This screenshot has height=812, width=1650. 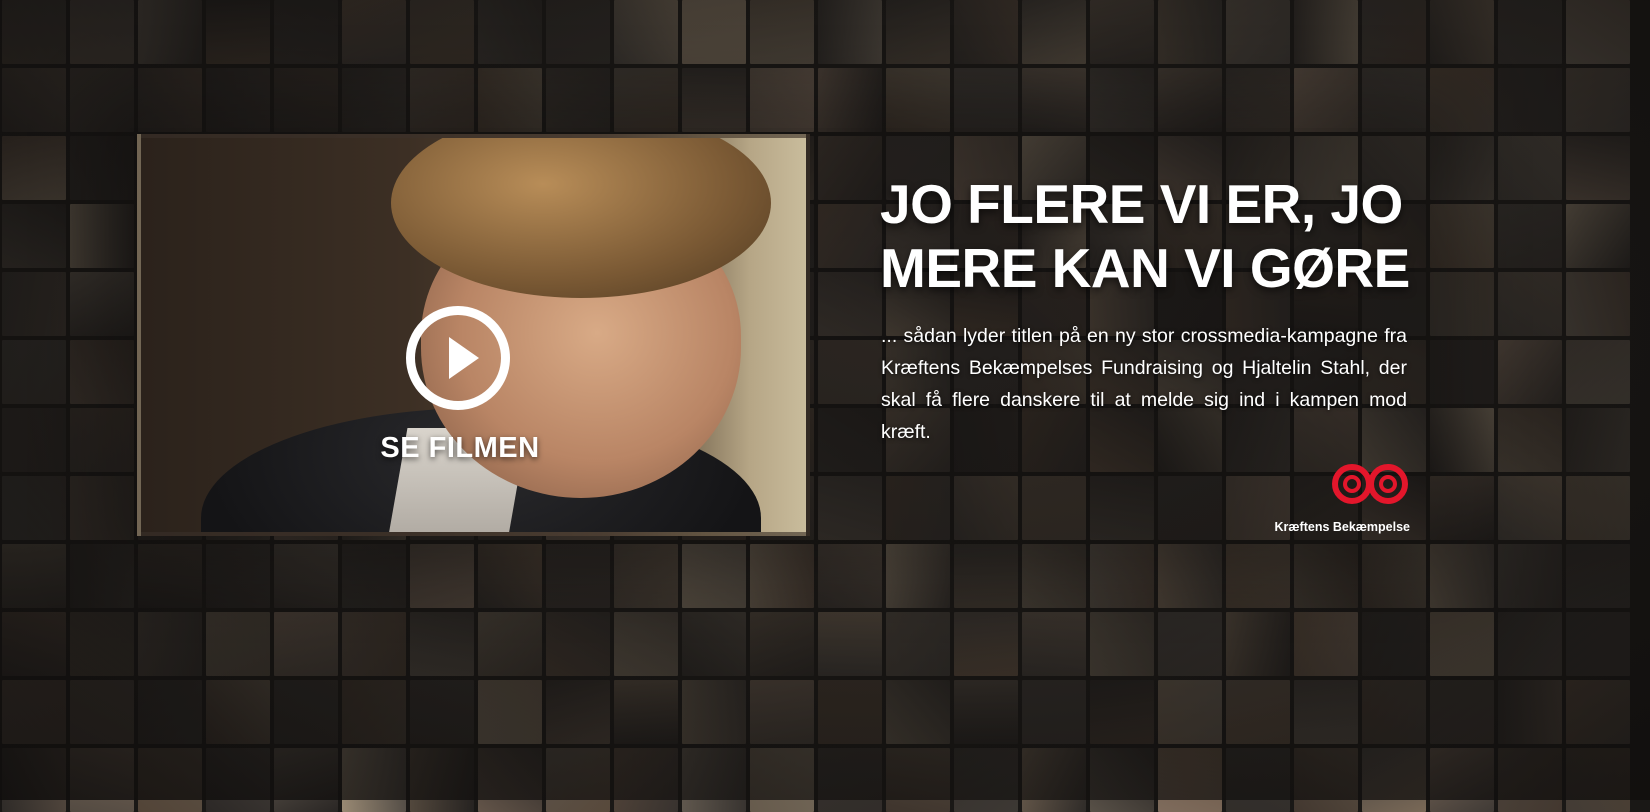 What do you see at coordinates (458, 358) in the screenshot?
I see `play-button` at bounding box center [458, 358].